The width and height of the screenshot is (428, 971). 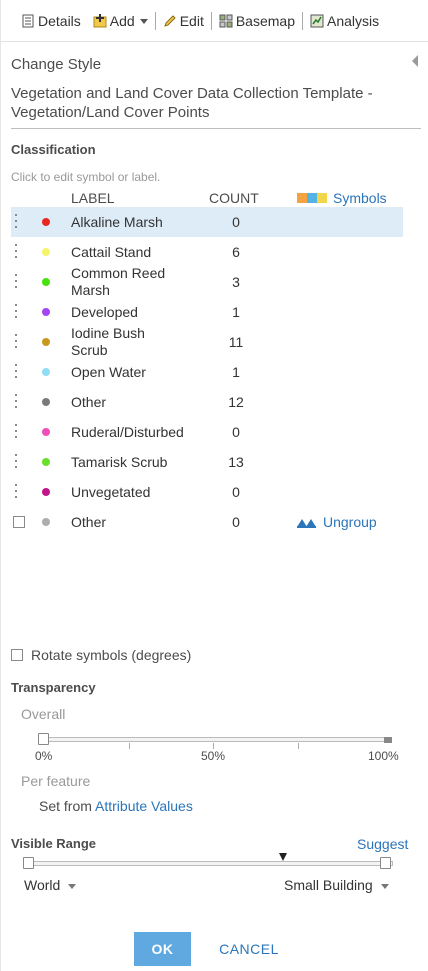 I want to click on classification-row: Common Reed Marsh 3, so click(x=207, y=282).